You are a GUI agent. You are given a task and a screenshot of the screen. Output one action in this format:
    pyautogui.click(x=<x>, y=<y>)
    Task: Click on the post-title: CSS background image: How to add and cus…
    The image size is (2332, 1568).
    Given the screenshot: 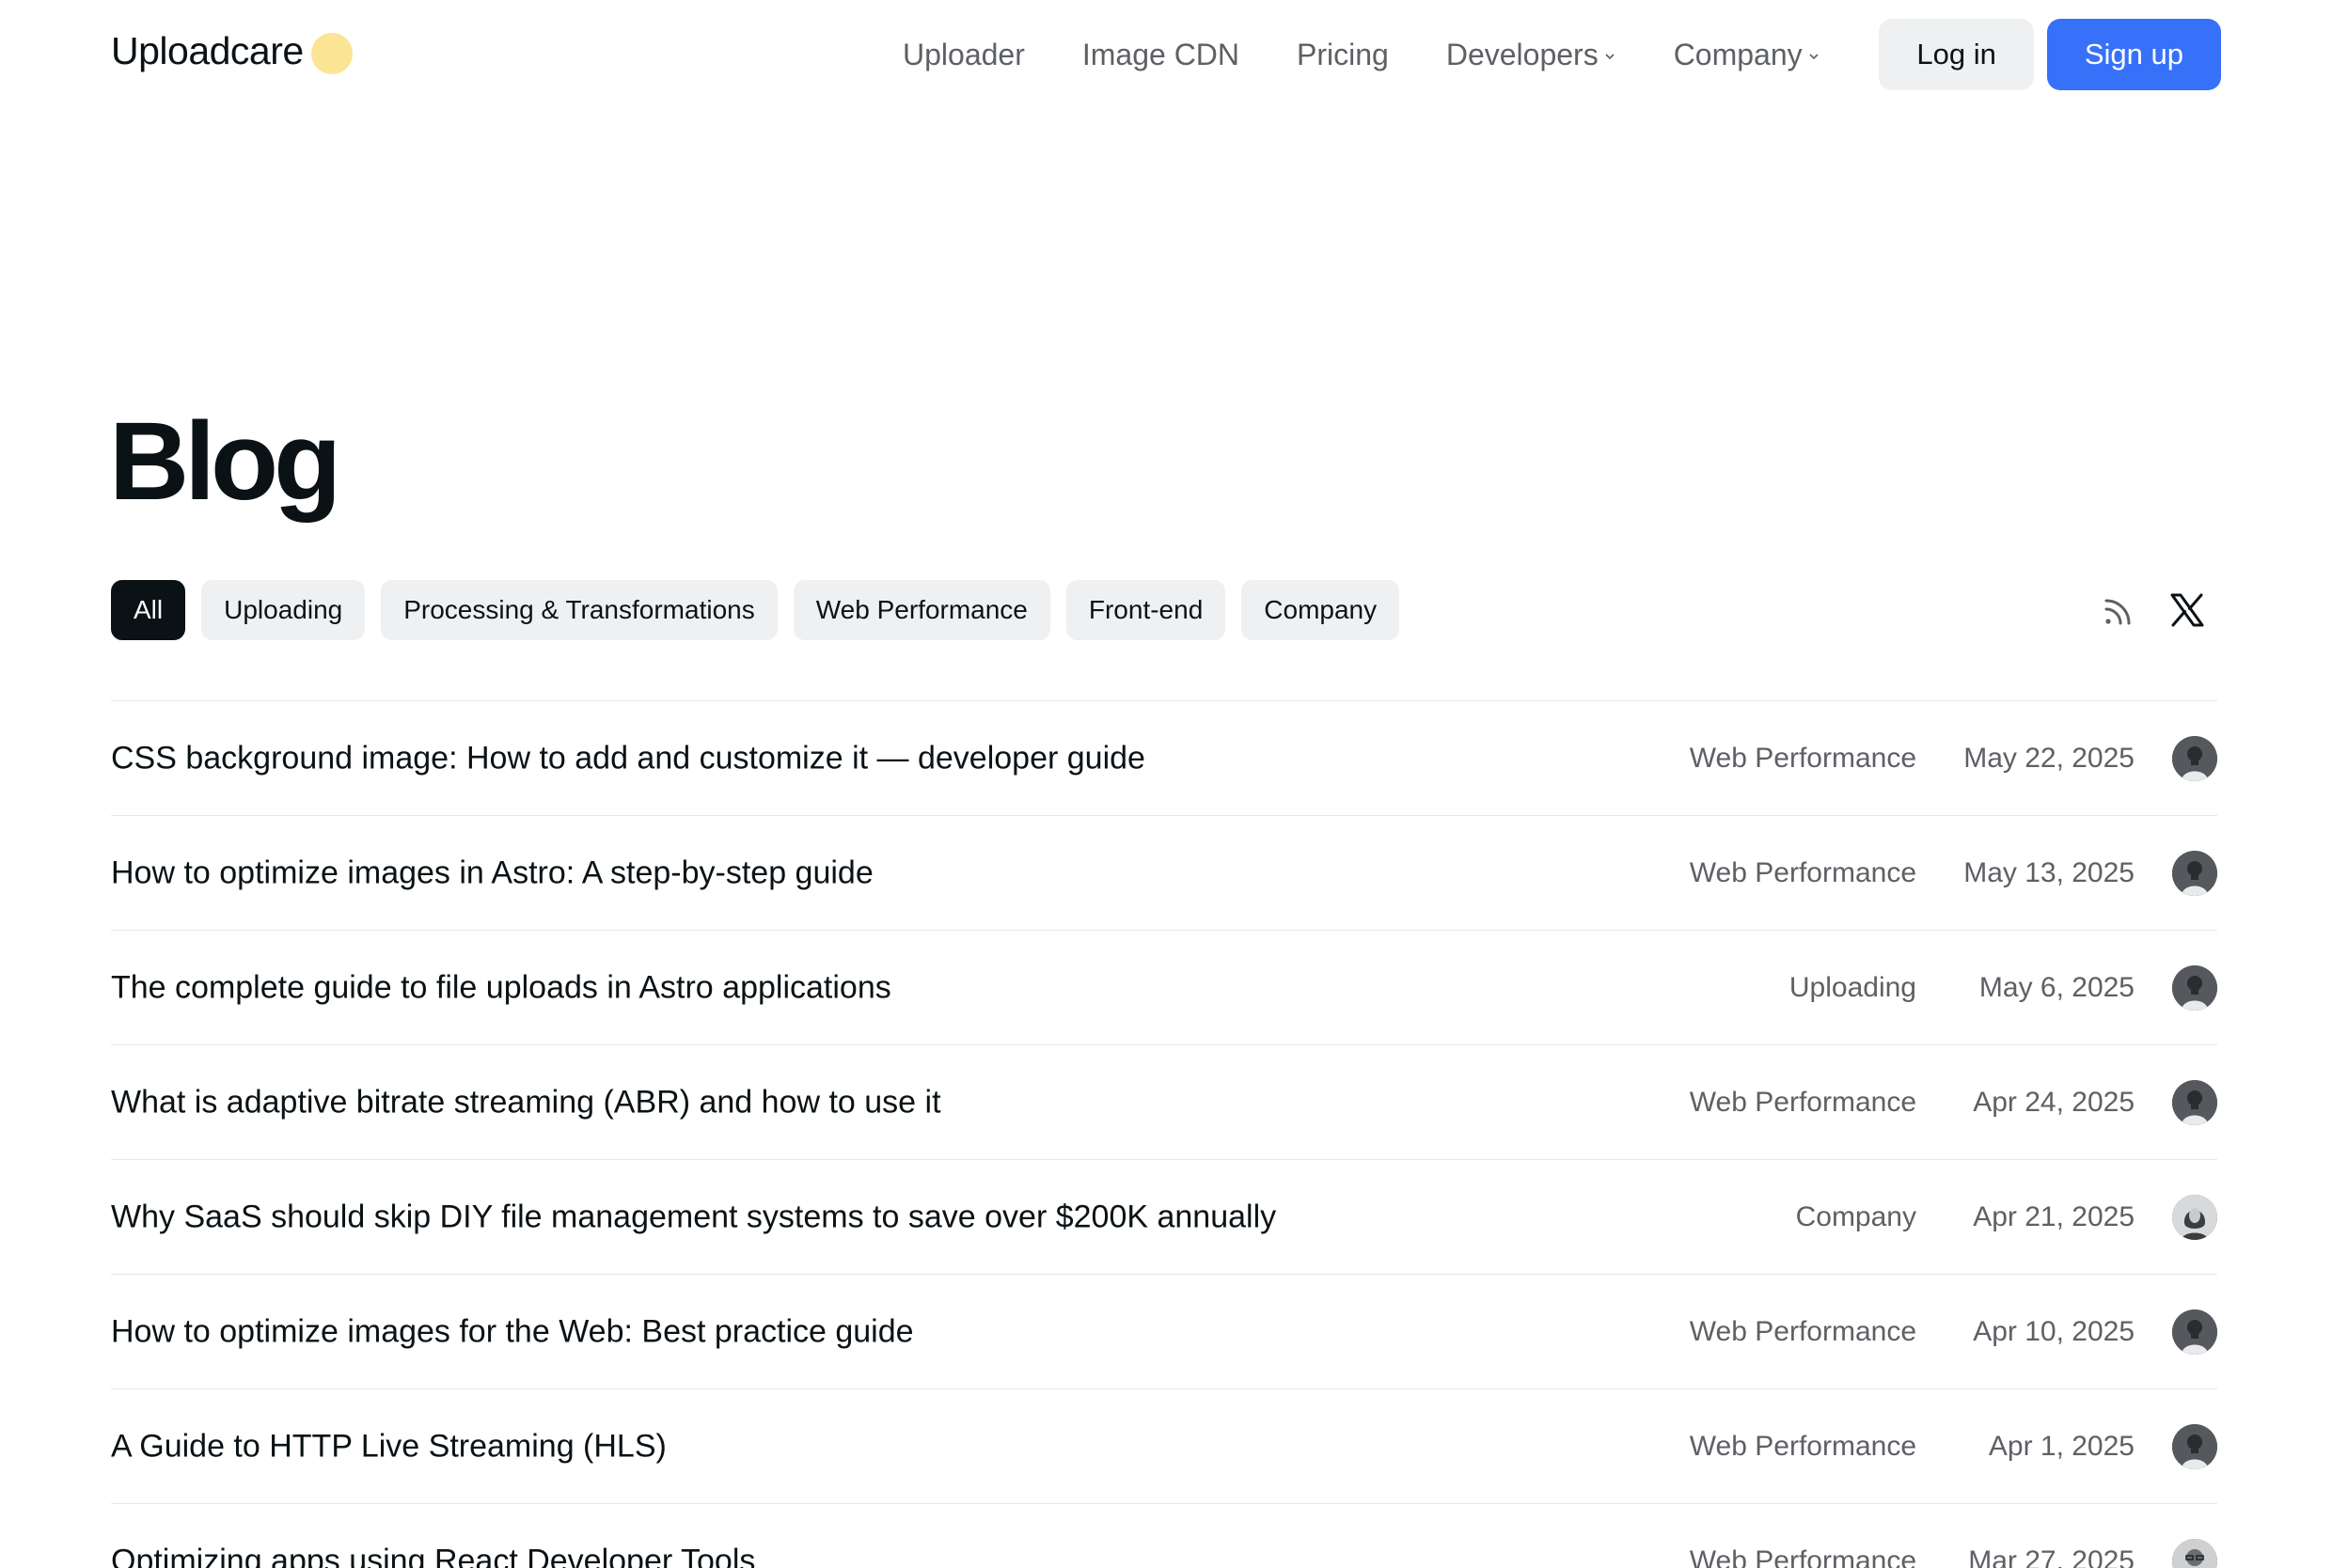 What is the action you would take?
    pyautogui.click(x=628, y=758)
    